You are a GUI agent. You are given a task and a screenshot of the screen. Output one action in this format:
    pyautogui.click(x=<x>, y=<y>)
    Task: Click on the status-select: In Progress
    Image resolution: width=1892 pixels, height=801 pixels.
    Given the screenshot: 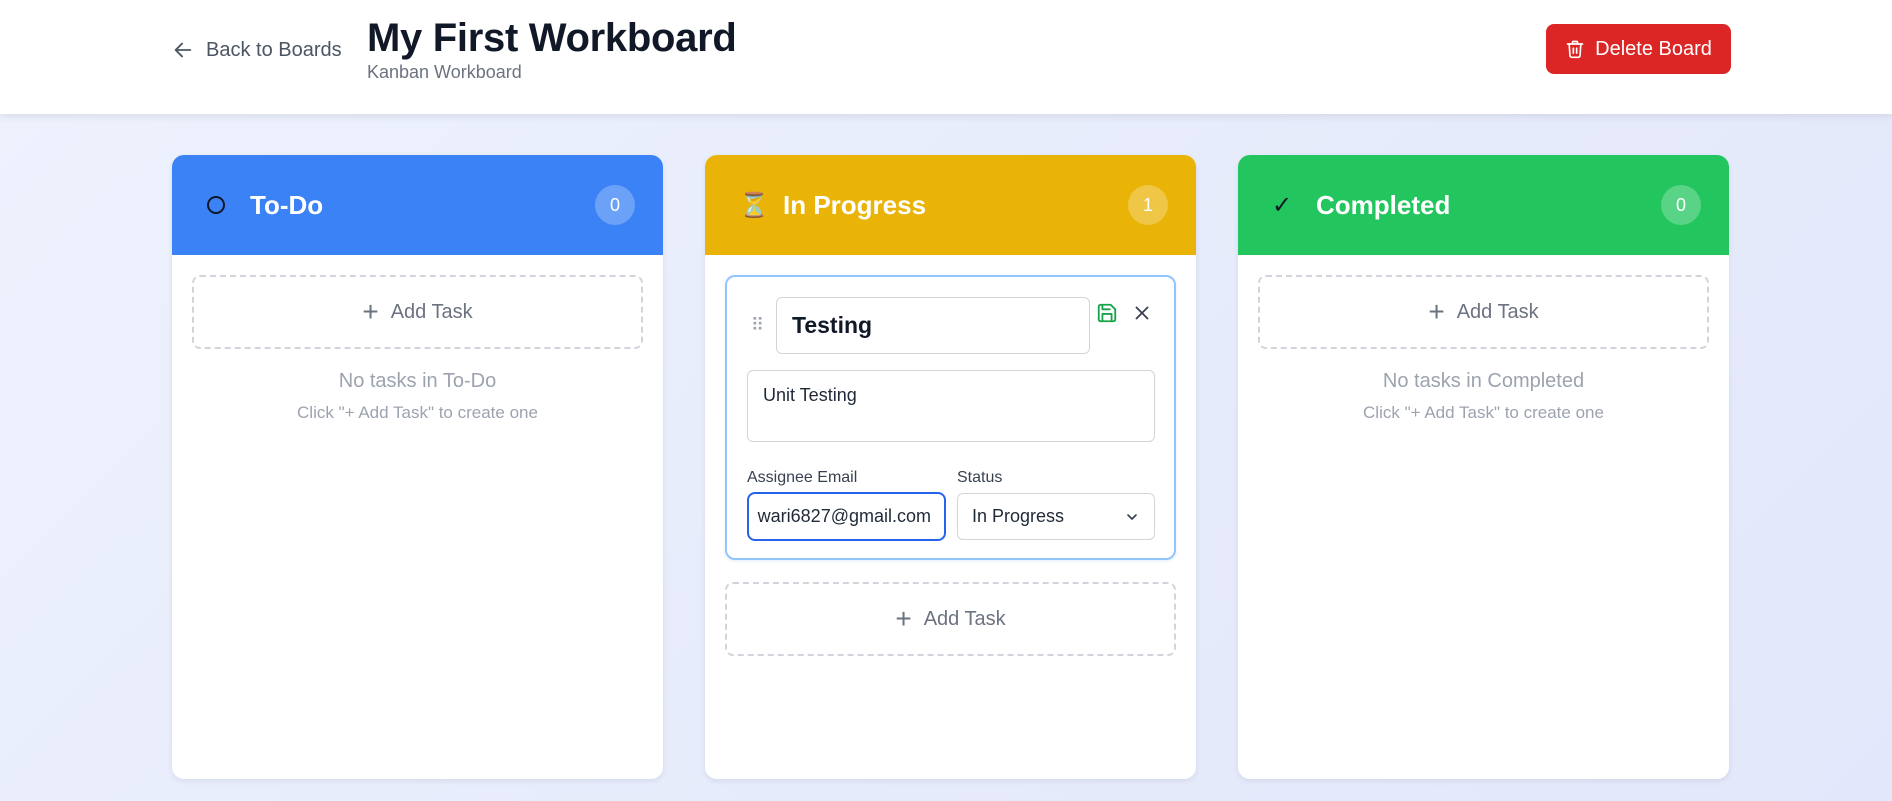 What is the action you would take?
    pyautogui.click(x=1056, y=516)
    